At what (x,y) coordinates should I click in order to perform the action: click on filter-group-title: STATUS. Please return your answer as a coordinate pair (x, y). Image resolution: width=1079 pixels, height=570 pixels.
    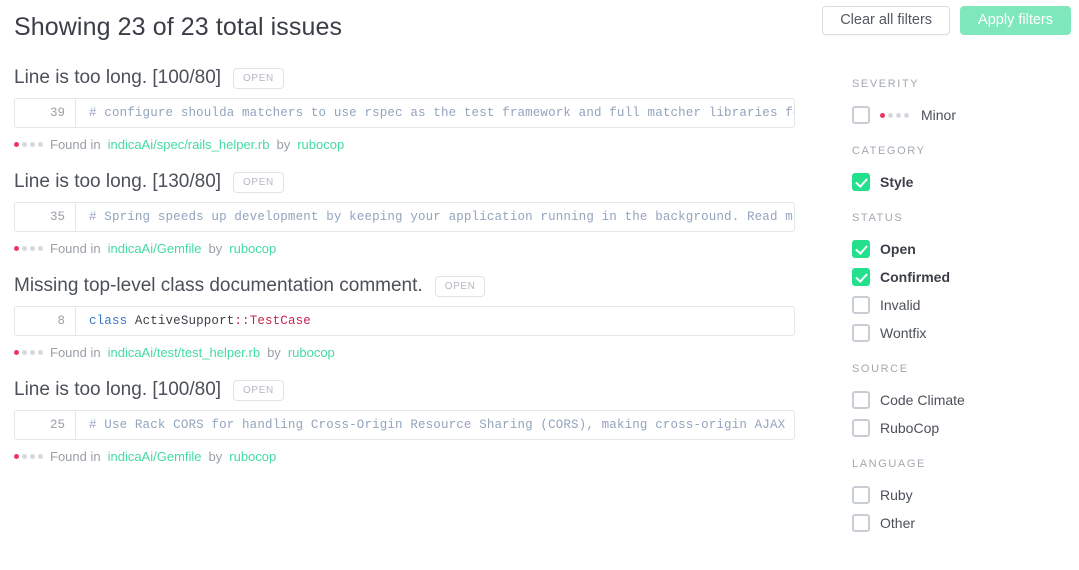
    Looking at the image, I should click on (878, 218).